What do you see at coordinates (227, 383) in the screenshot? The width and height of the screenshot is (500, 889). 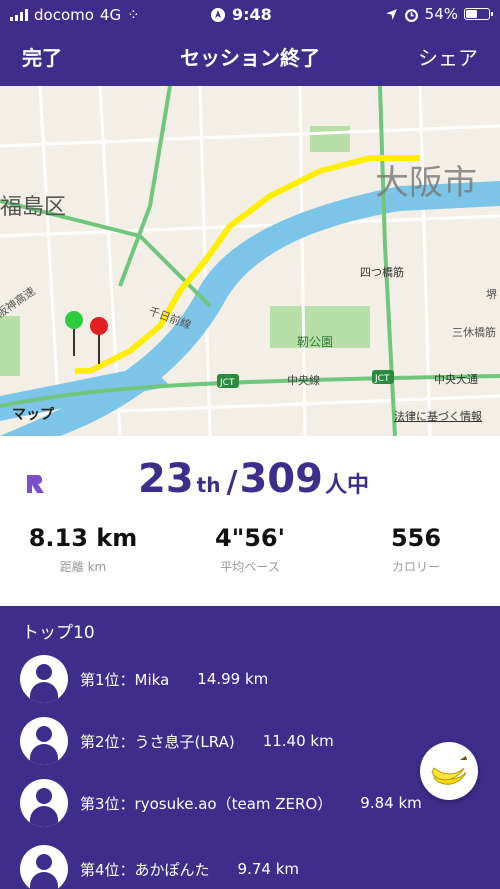 I see `map-label-jct-1: JCT` at bounding box center [227, 383].